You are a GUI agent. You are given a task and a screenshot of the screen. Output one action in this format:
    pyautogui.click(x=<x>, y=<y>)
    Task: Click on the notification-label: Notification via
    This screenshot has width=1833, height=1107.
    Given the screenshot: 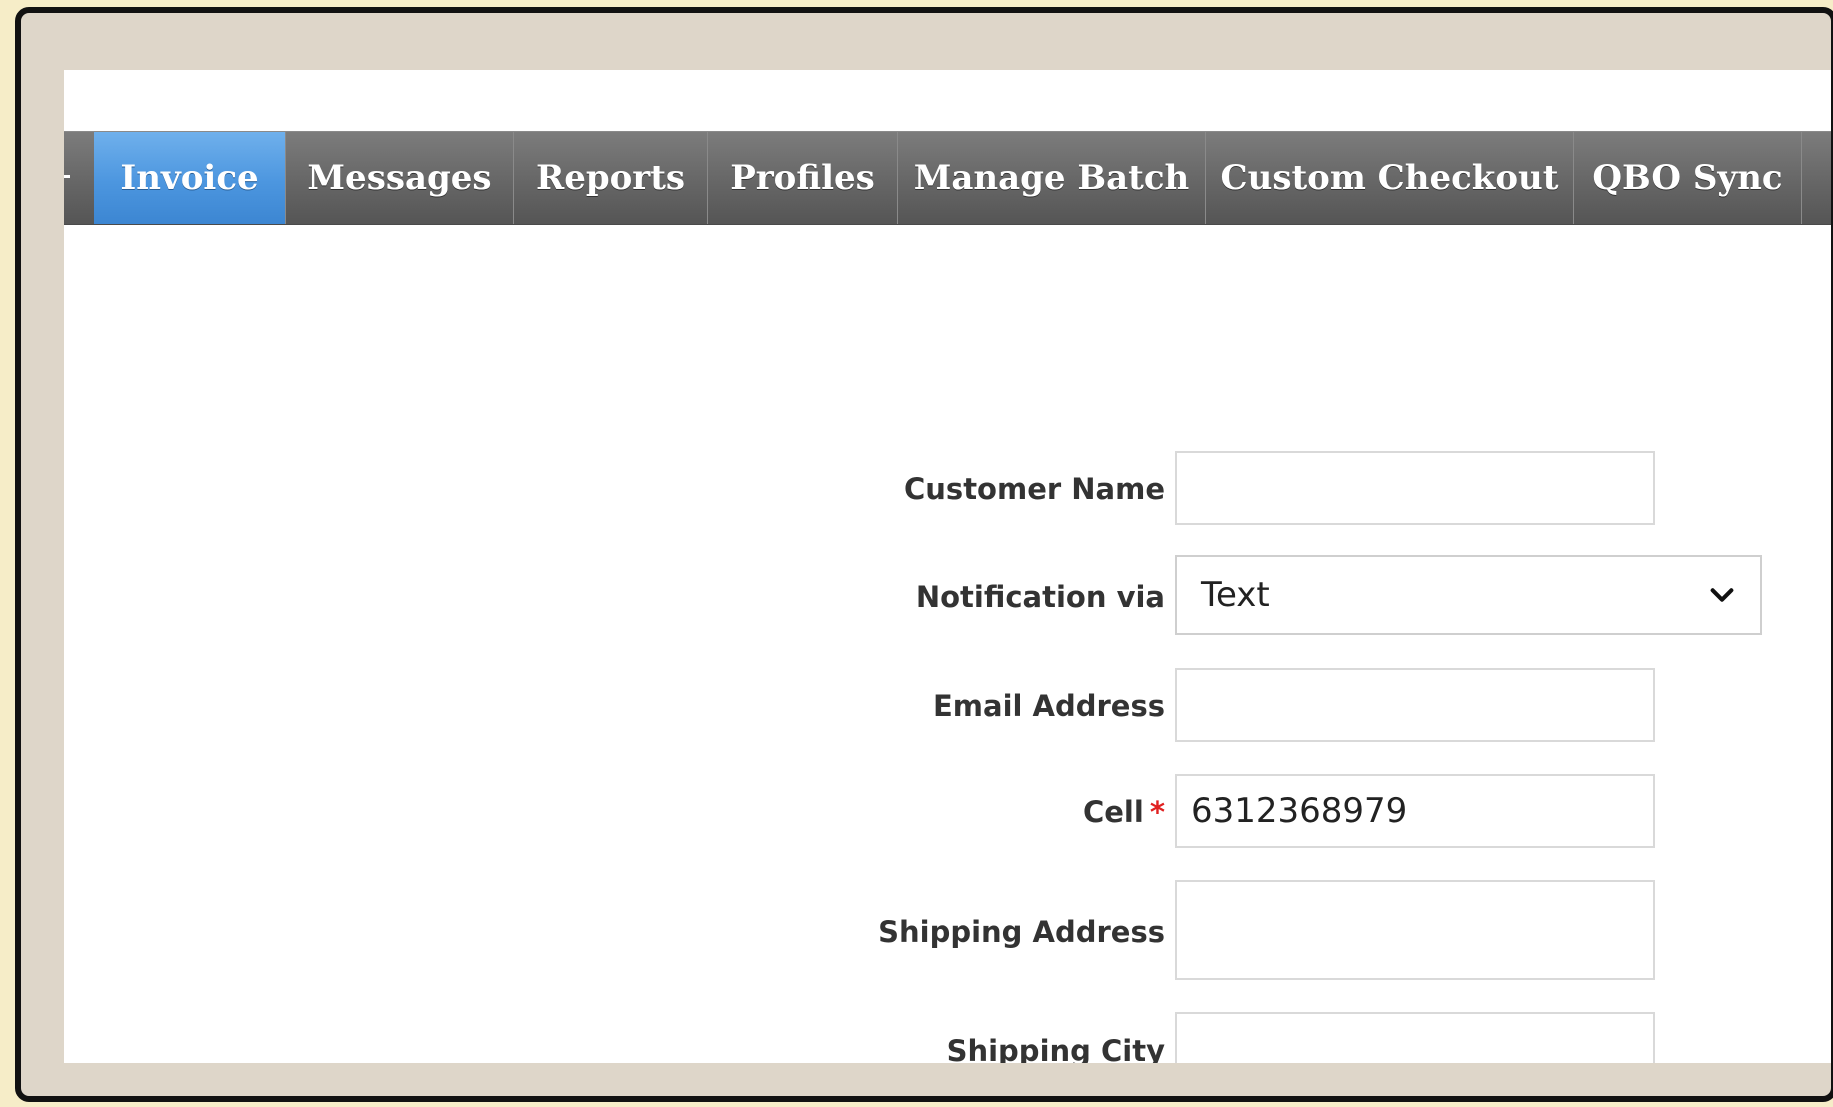 What is the action you would take?
    pyautogui.click(x=1040, y=597)
    